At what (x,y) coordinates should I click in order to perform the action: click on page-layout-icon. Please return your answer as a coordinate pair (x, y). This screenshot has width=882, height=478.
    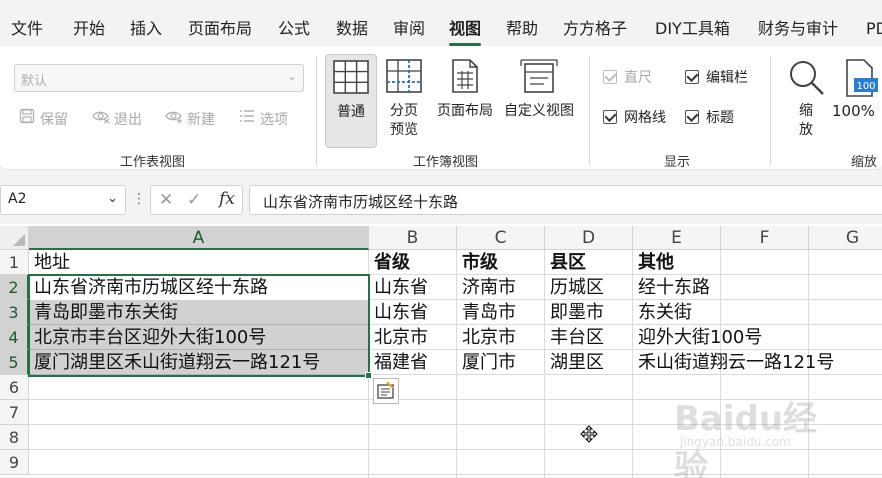
    Looking at the image, I should click on (465, 76).